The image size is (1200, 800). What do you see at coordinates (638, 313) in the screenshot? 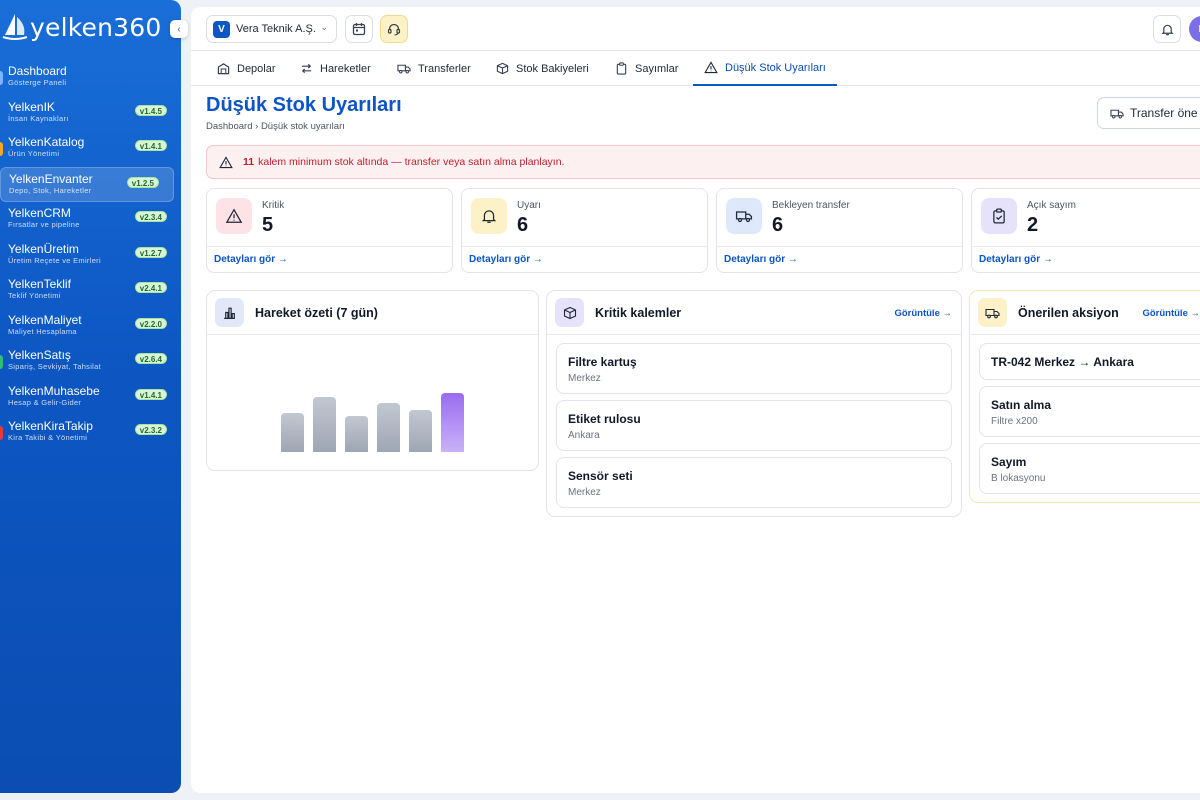
I see `card-title: Kritik kalemler` at bounding box center [638, 313].